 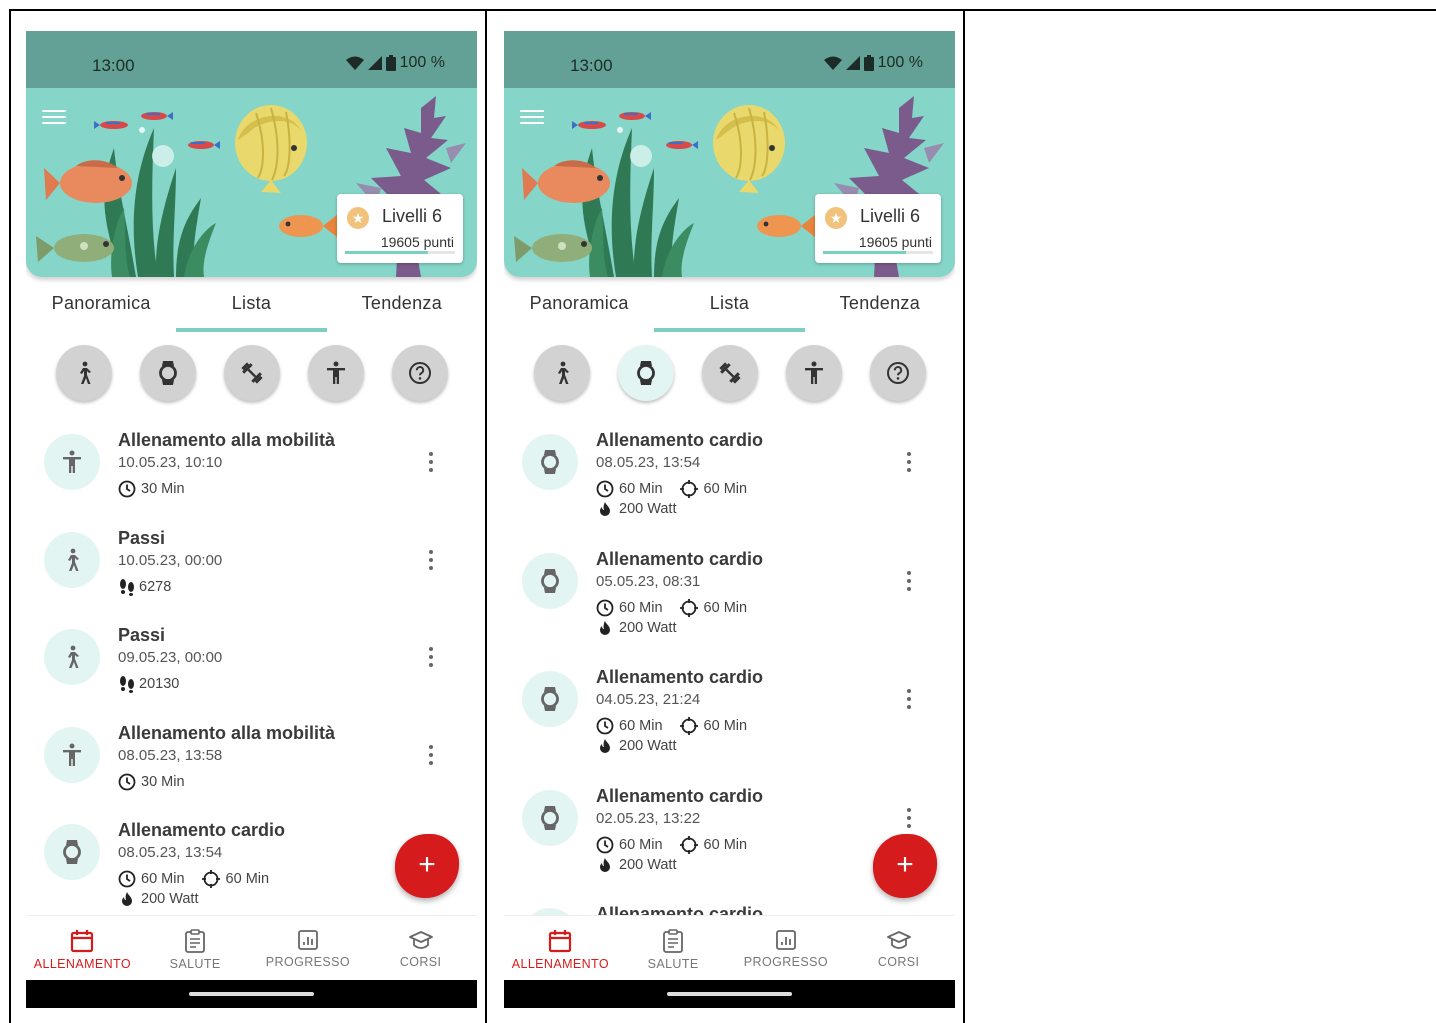 I want to click on graduation-cap-icon, so click(x=898, y=940).